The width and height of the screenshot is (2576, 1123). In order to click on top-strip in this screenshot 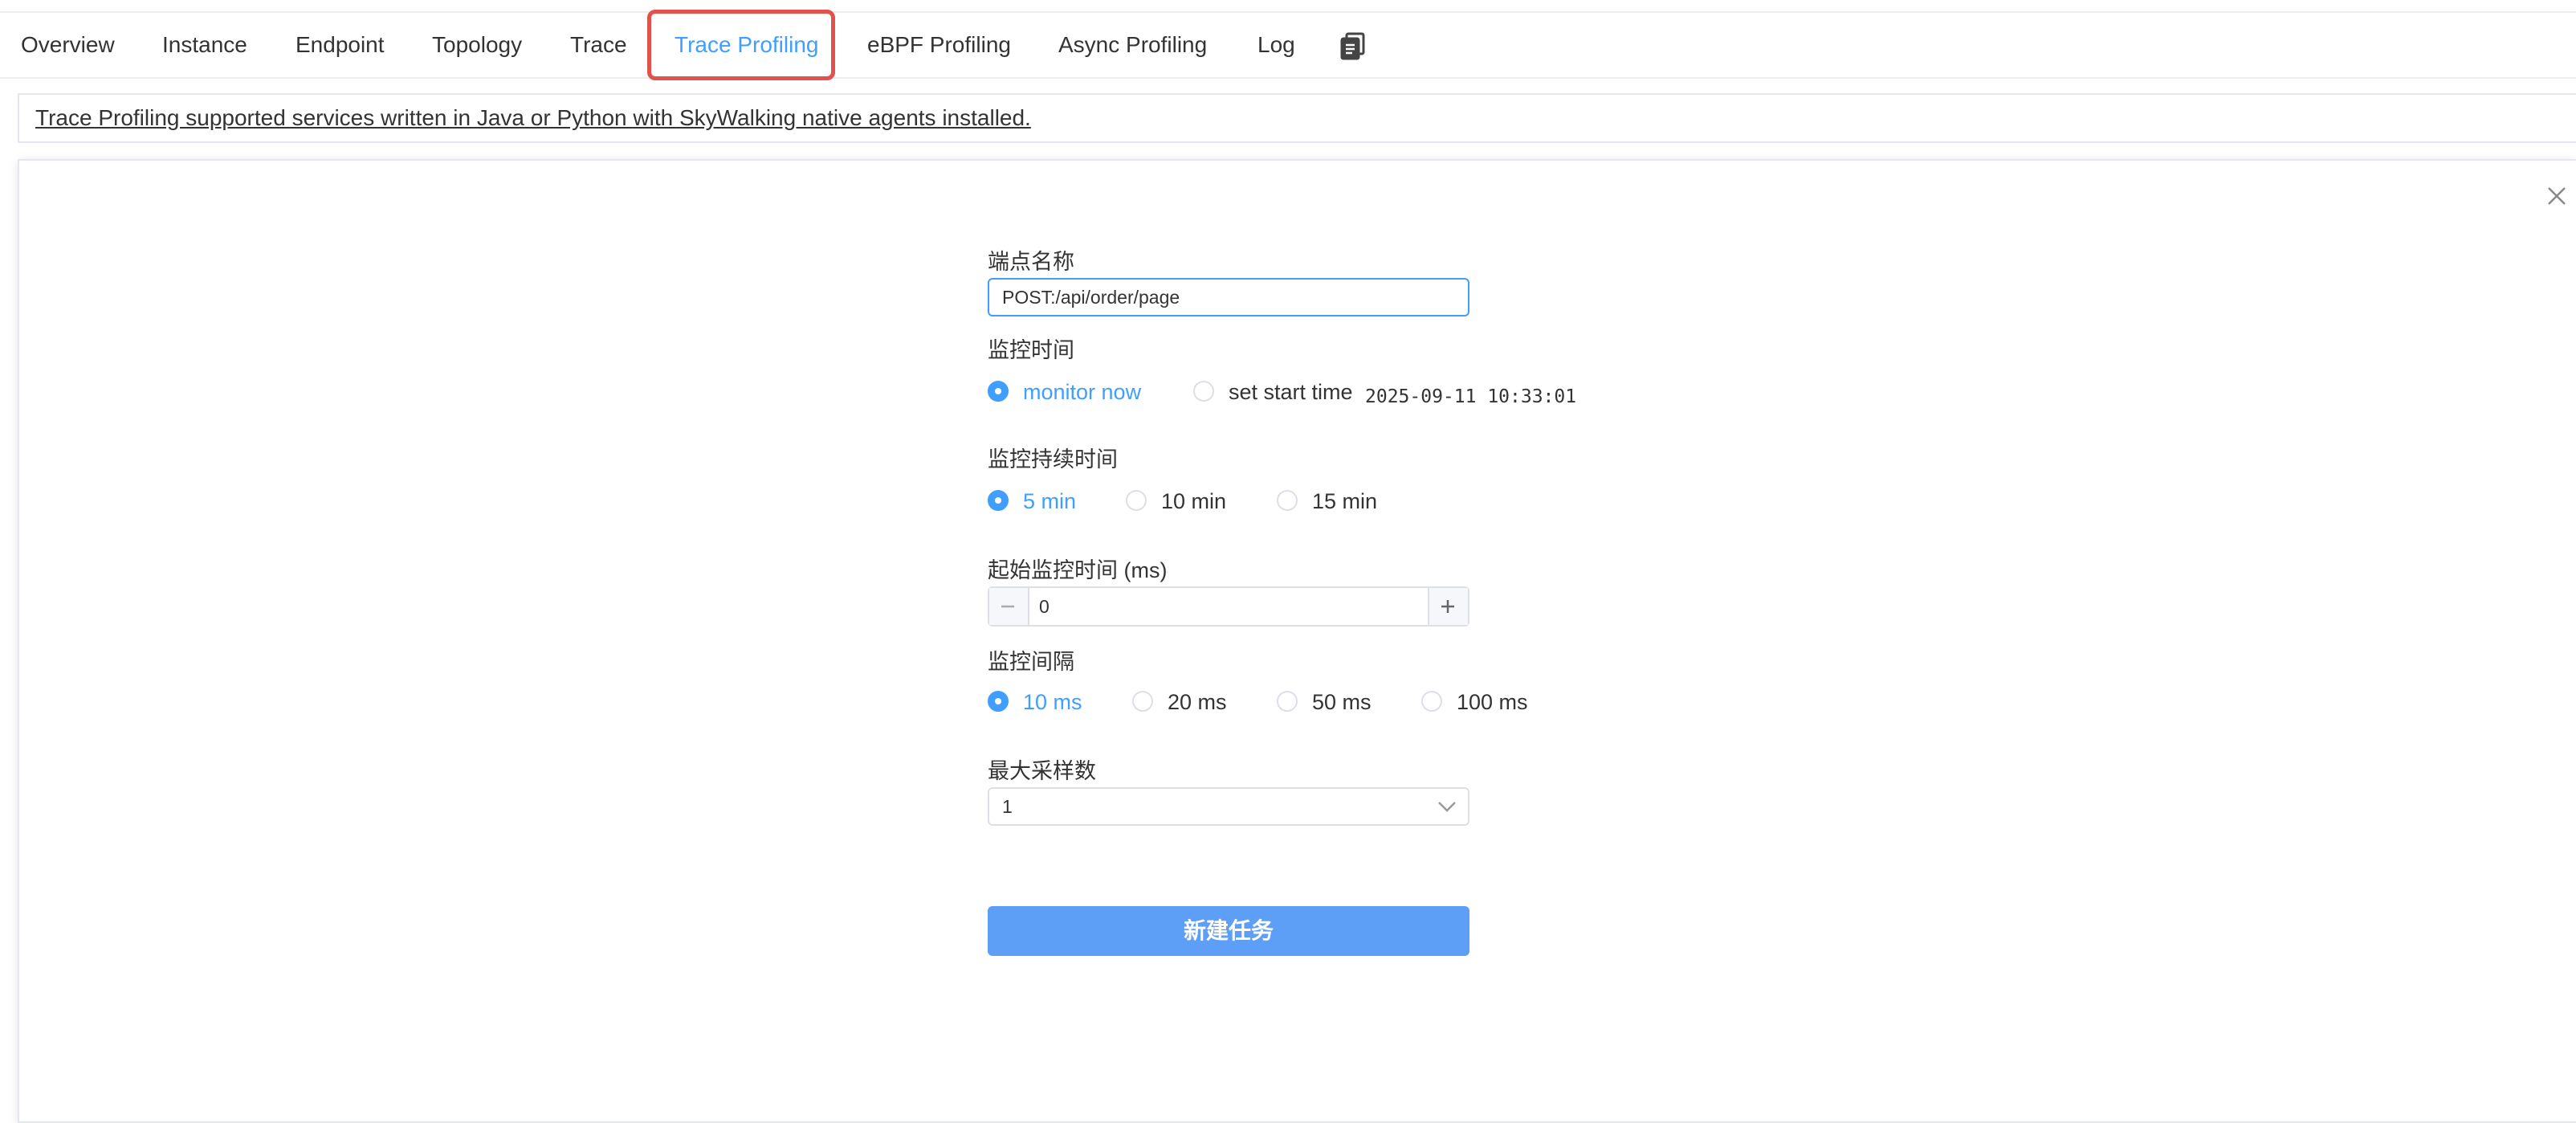, I will do `click(1288, 6)`.